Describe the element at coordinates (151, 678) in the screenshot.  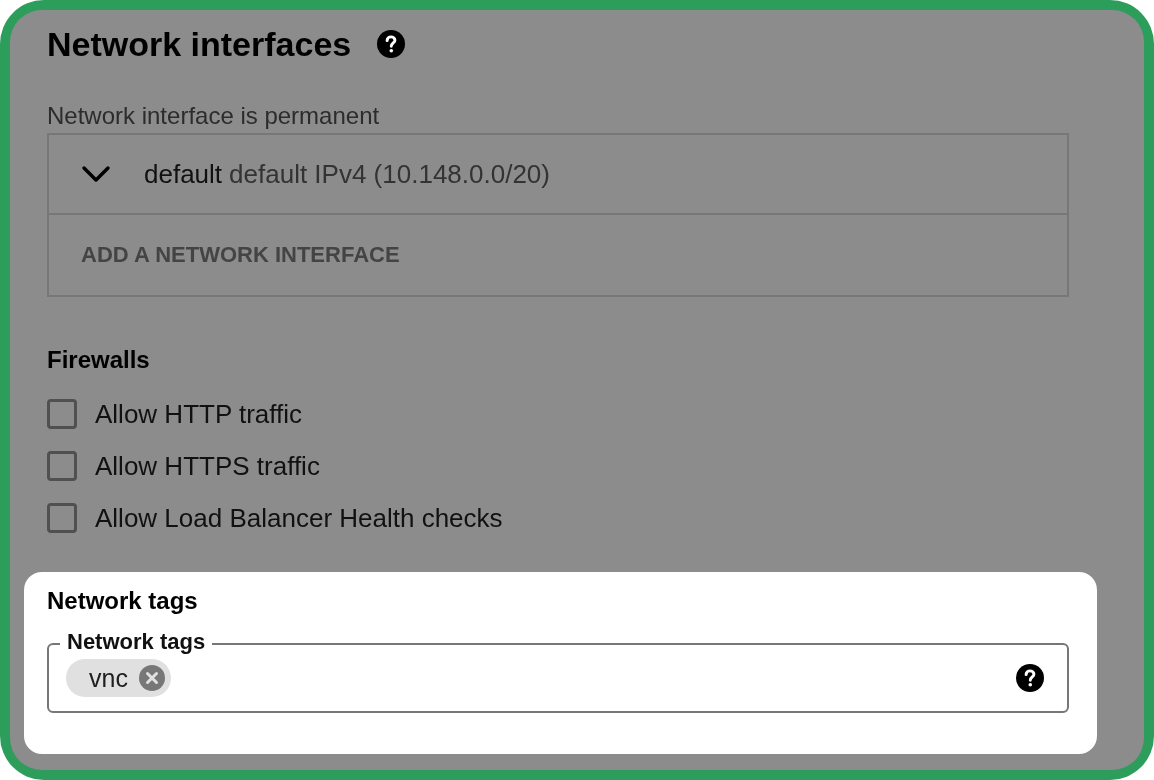
I see `remove-icon` at that location.